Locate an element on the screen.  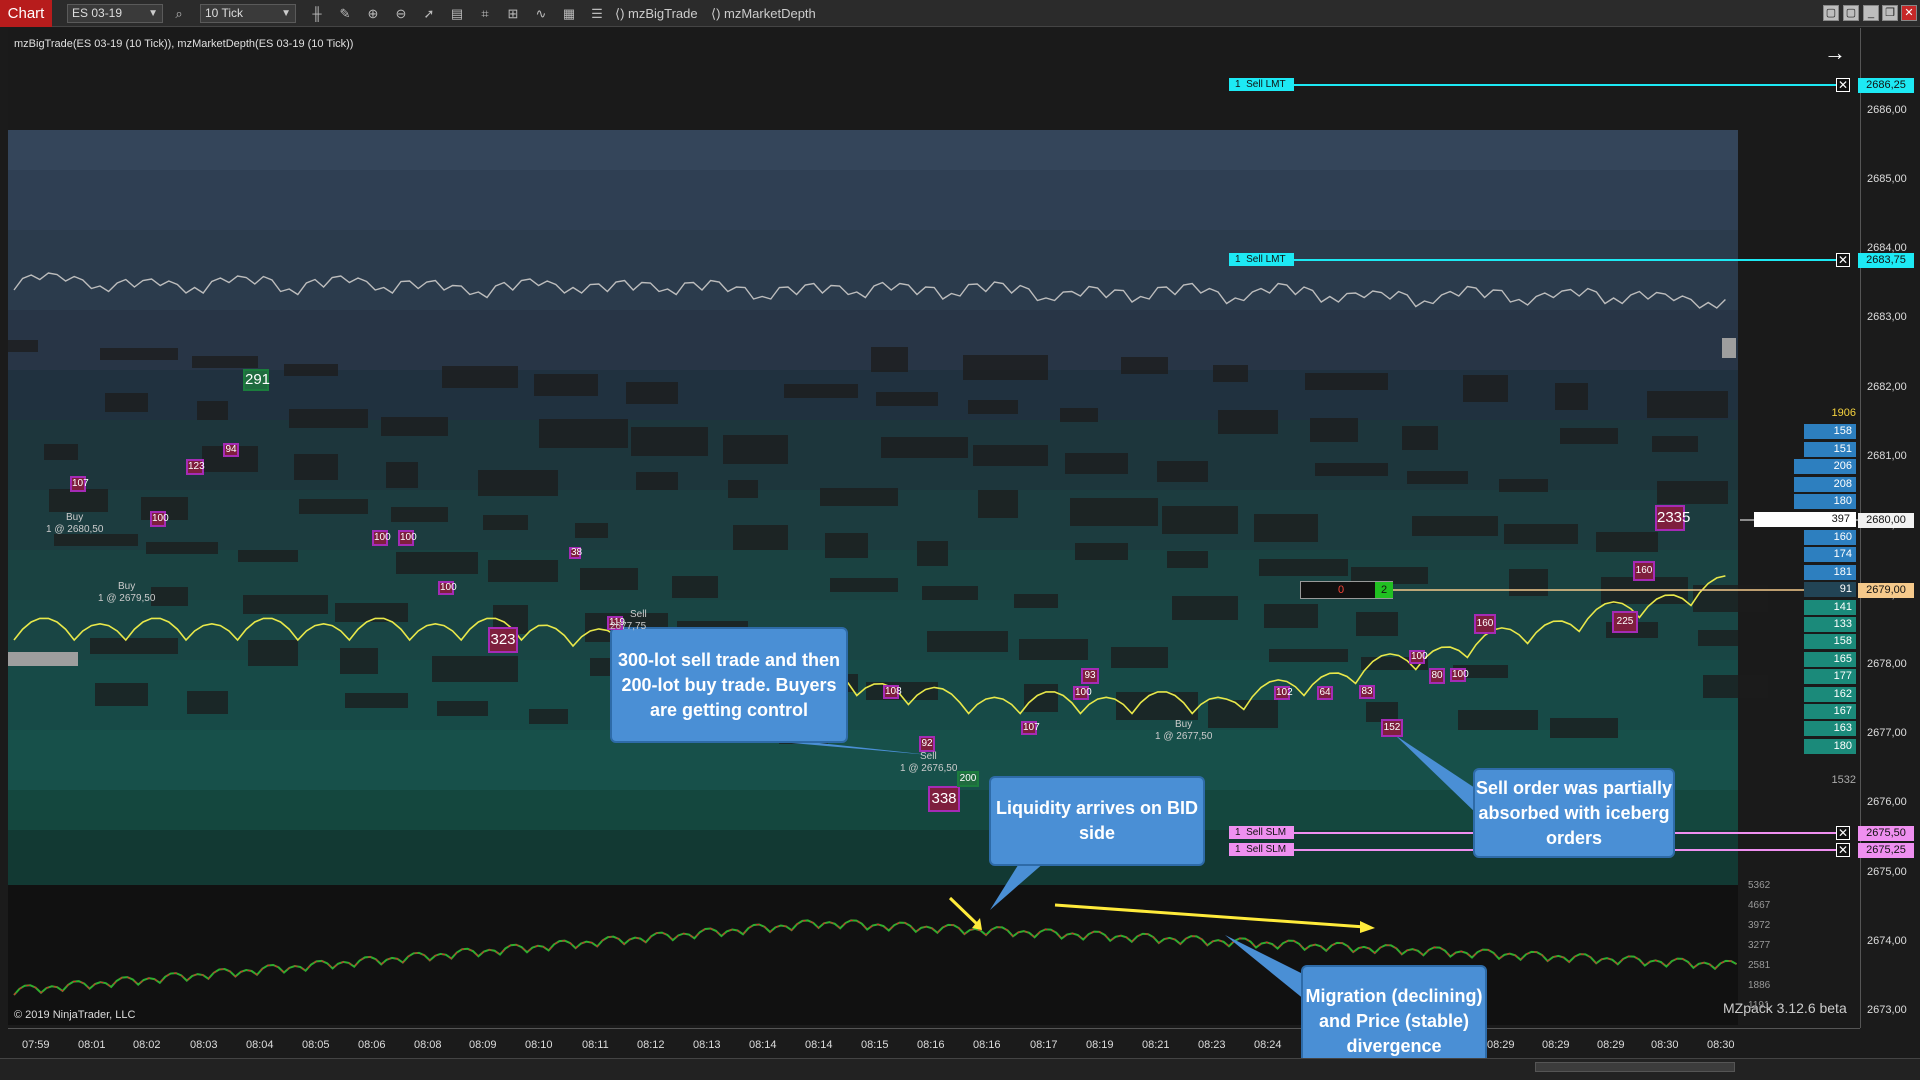
time-label: 08:21 is located at coordinates (1156, 1045).